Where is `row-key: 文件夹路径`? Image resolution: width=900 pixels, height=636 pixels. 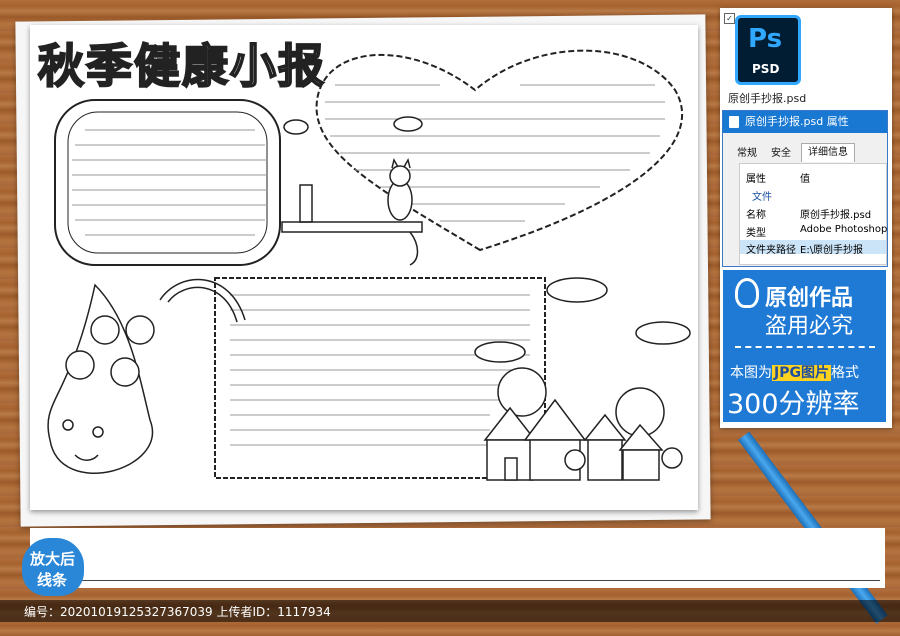
row-key: 文件夹路径 is located at coordinates (771, 250).